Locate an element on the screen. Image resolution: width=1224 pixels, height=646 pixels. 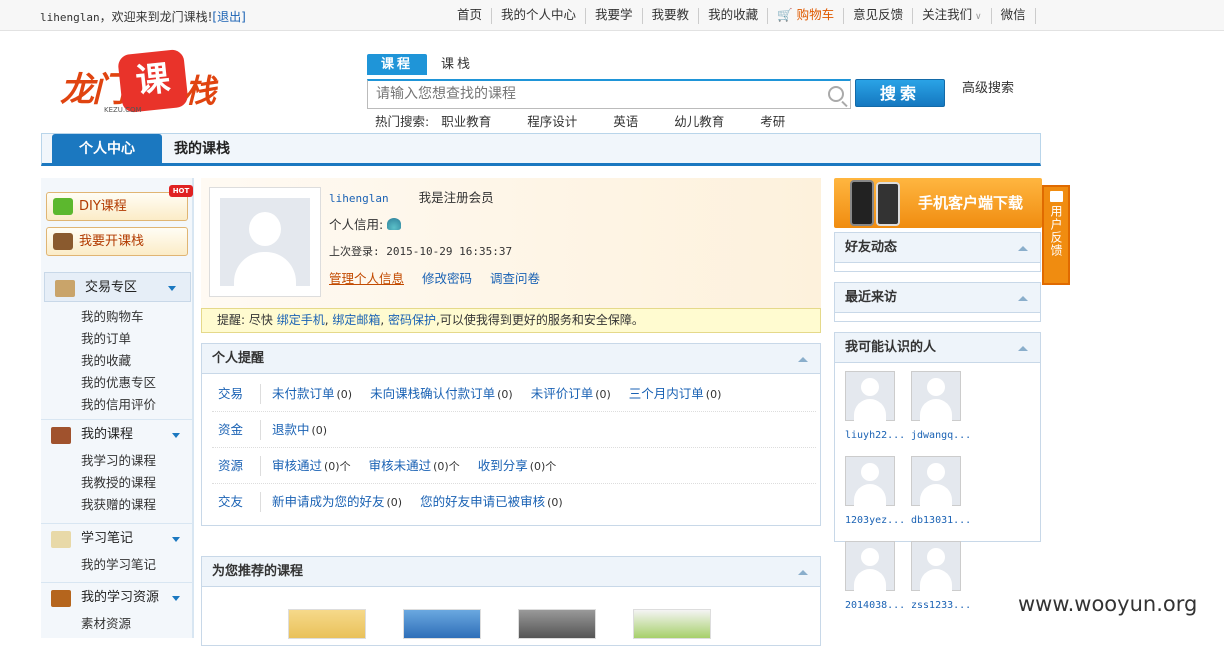
diy-course-button: DIY课程 HOT is located at coordinates (119, 203).